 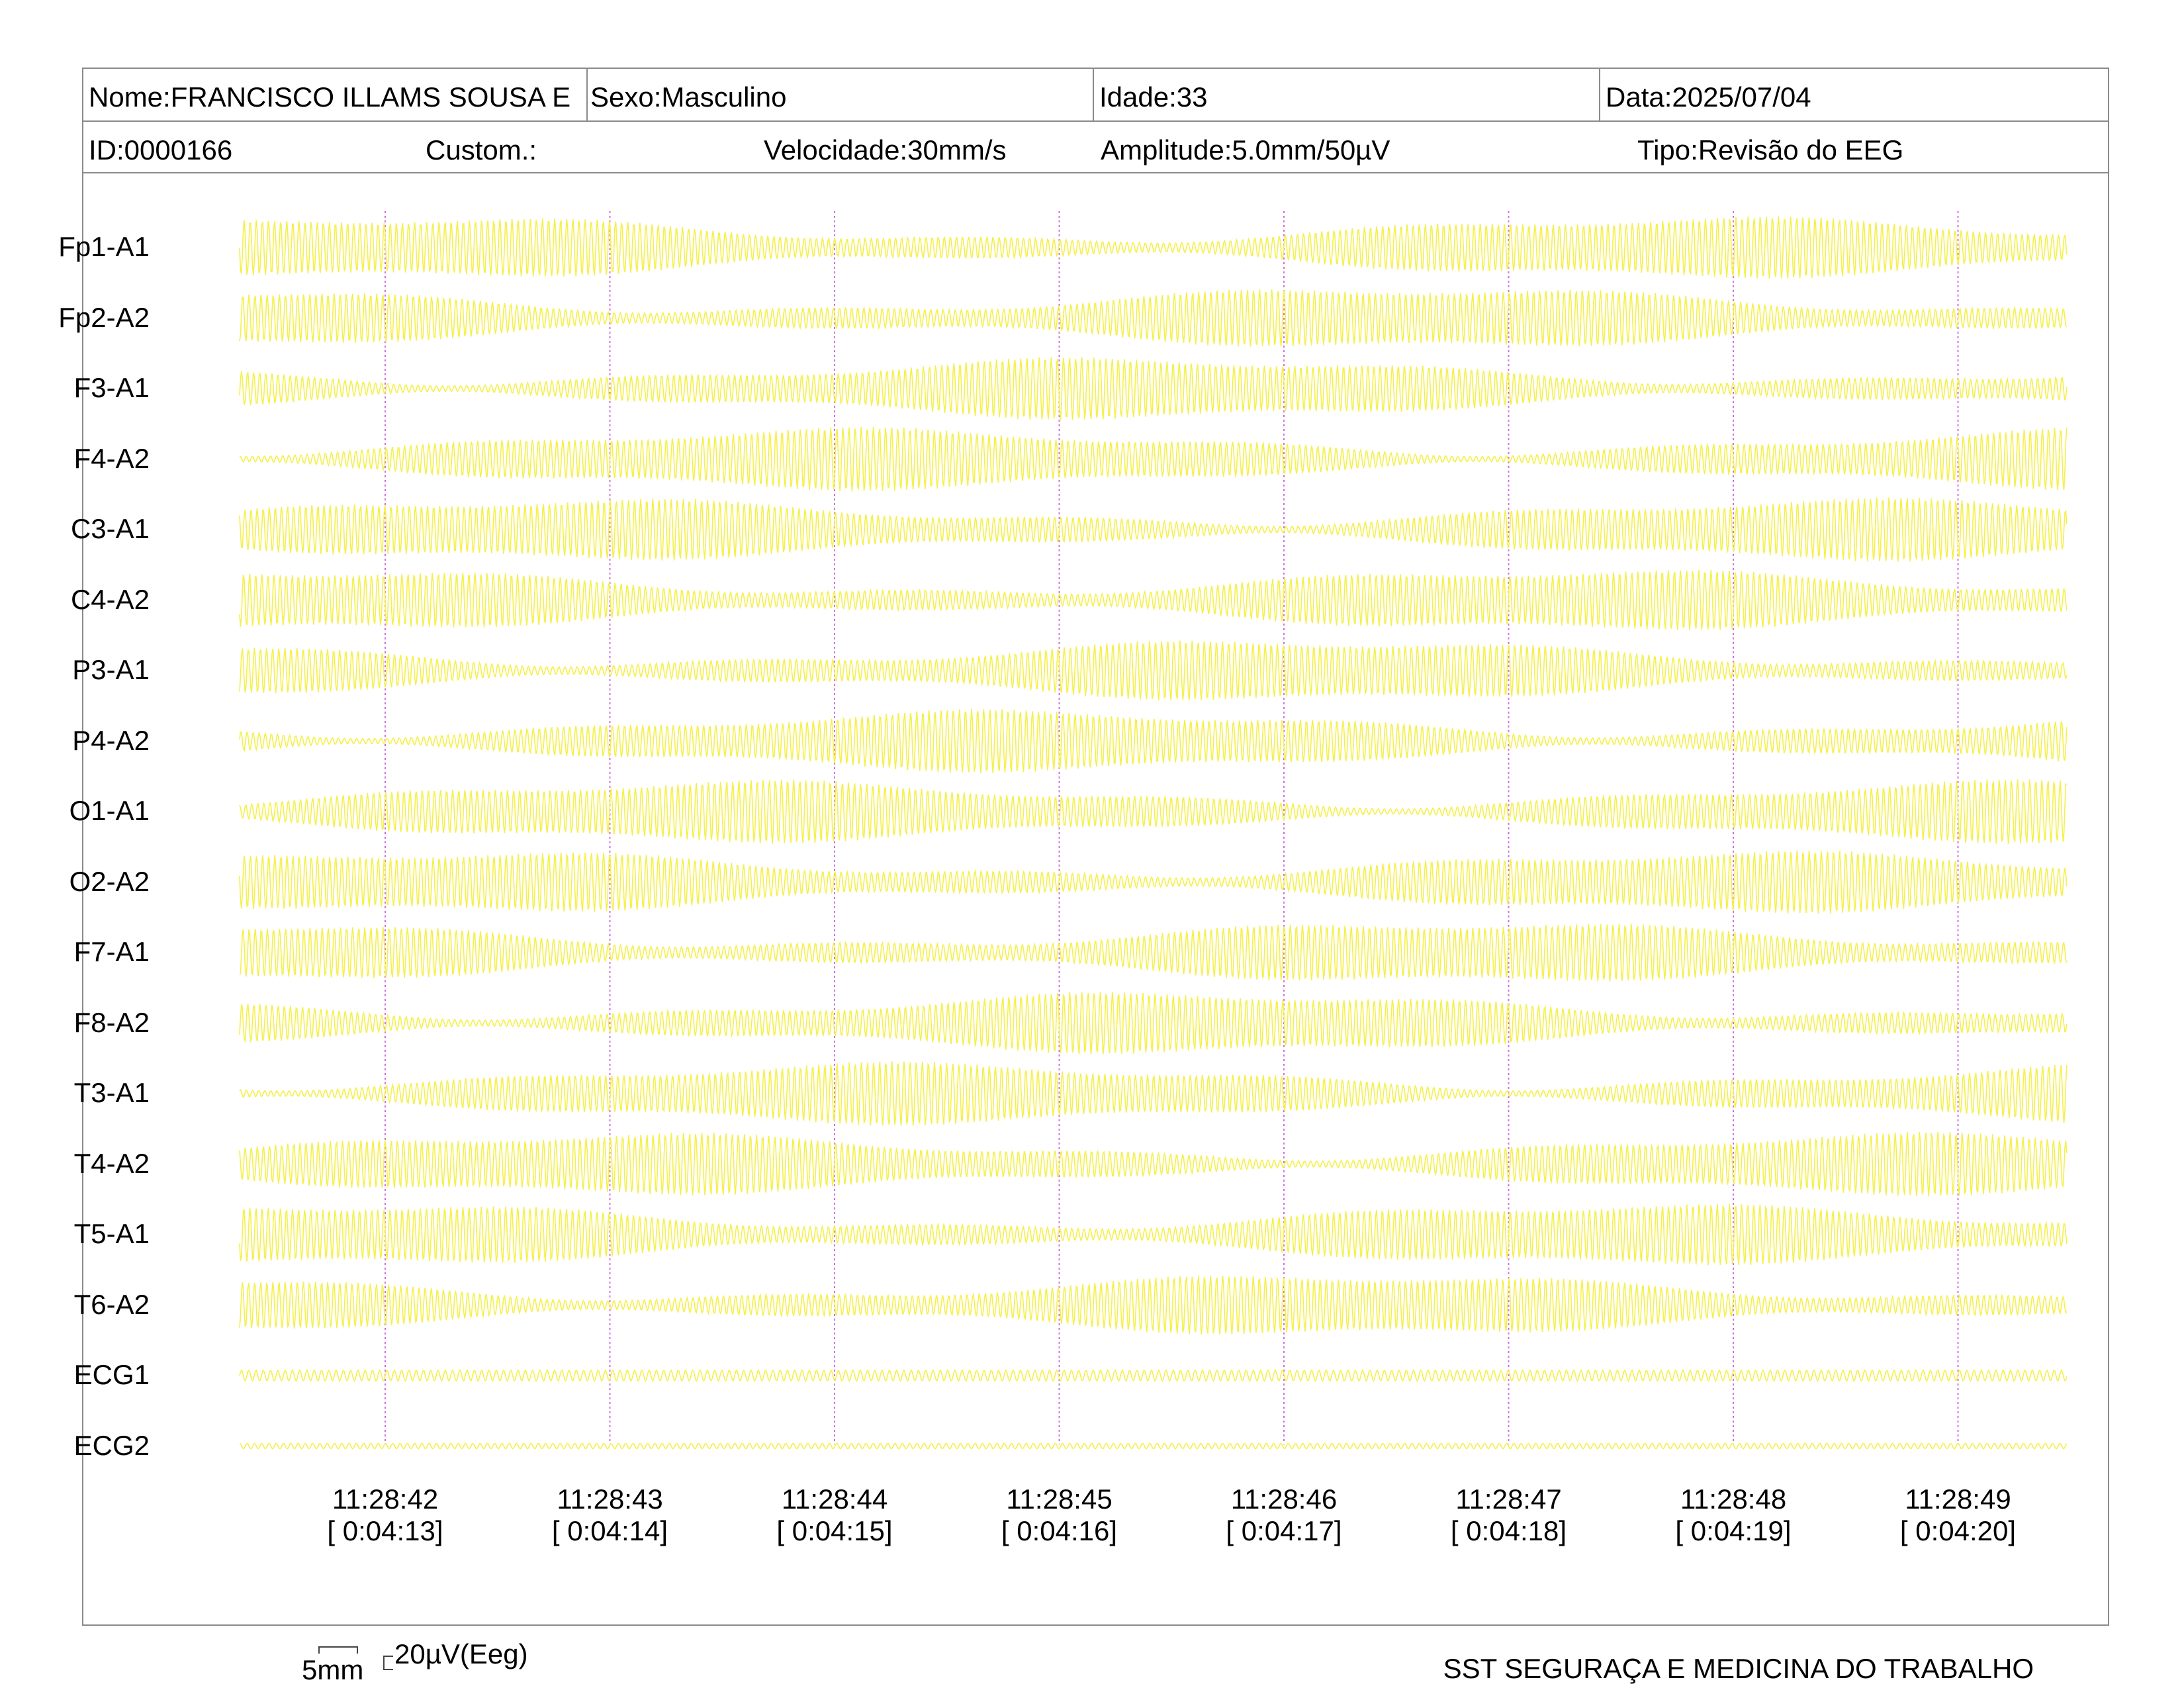 What do you see at coordinates (1153, 600) in the screenshot?
I see `eeg-trace-c4-a2` at bounding box center [1153, 600].